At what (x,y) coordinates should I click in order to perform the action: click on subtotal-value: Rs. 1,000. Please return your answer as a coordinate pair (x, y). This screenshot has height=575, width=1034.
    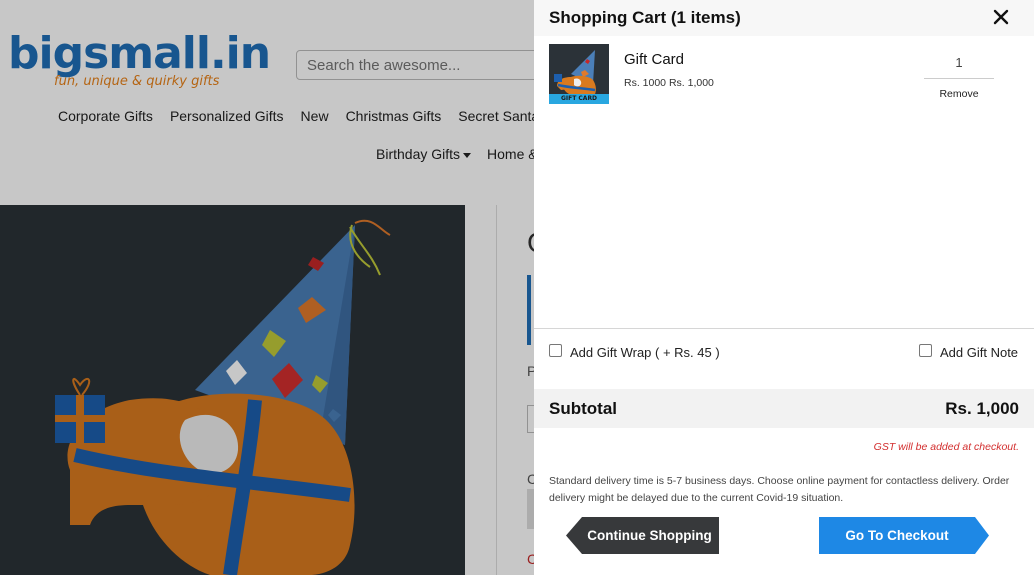
    Looking at the image, I should click on (982, 408).